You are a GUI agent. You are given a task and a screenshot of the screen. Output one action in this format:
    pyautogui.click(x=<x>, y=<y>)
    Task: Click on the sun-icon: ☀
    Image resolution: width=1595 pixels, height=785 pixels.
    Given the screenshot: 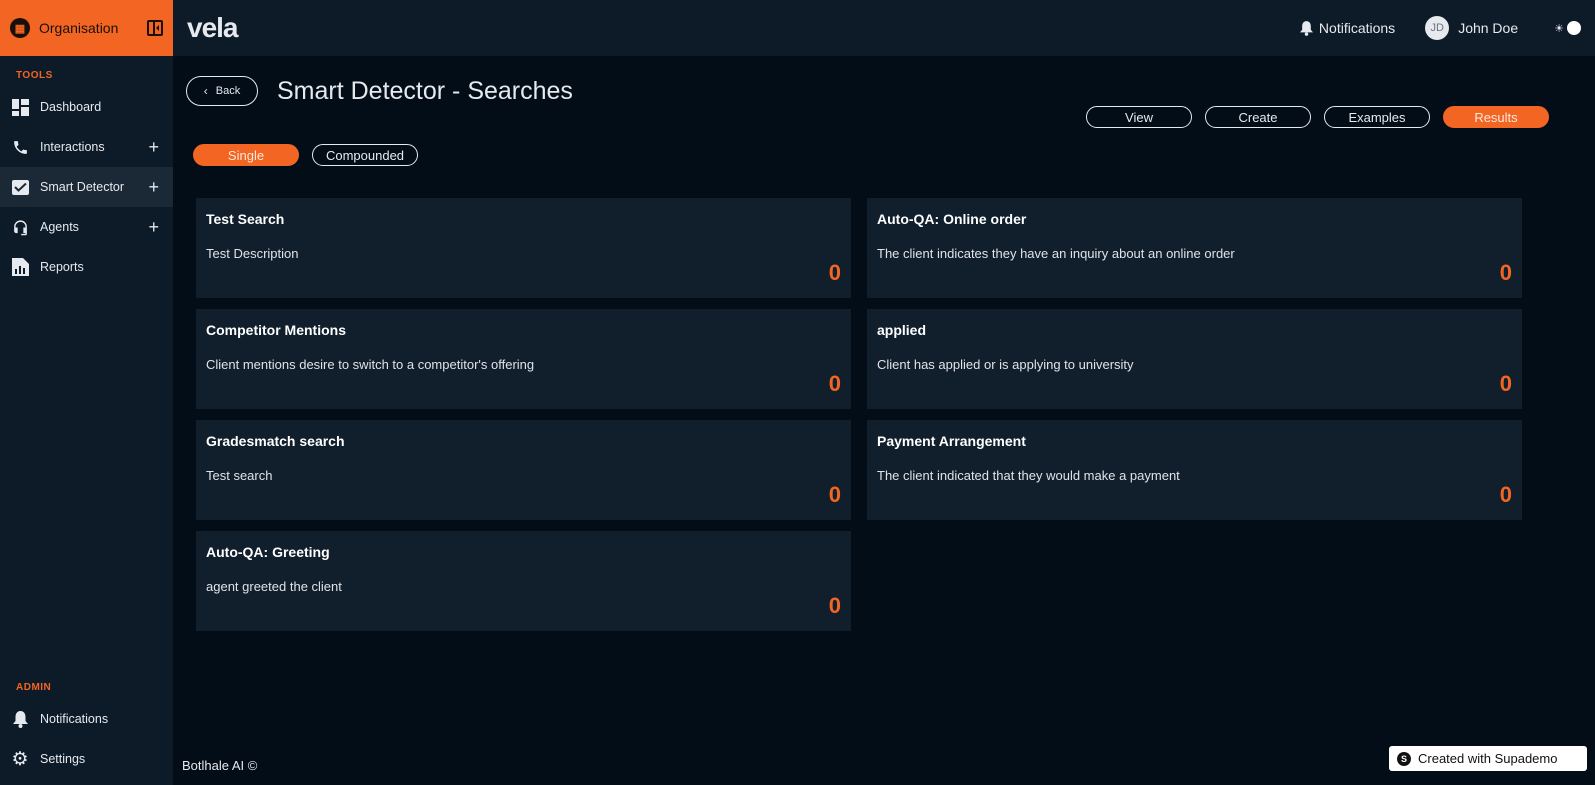 What is the action you would take?
    pyautogui.click(x=1559, y=28)
    